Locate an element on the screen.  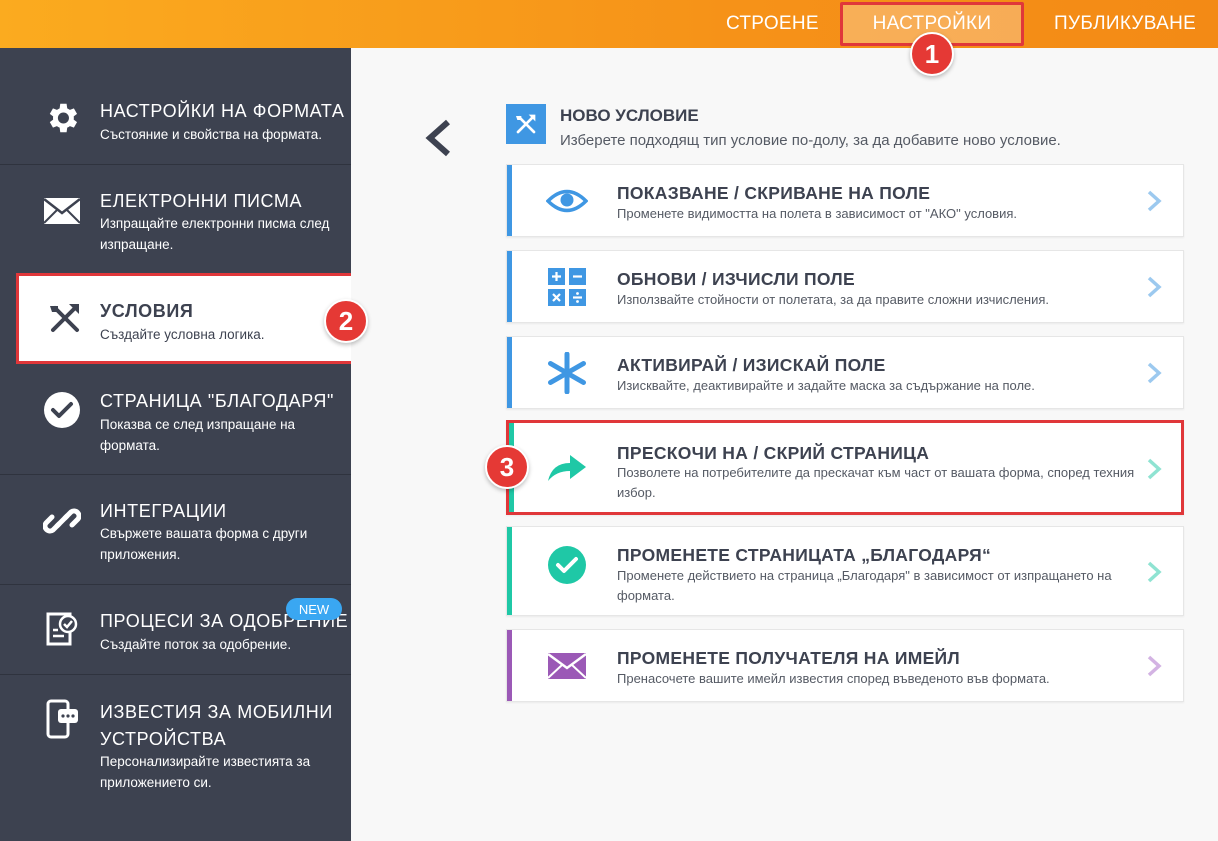
mobile-icon is located at coordinates (62, 719).